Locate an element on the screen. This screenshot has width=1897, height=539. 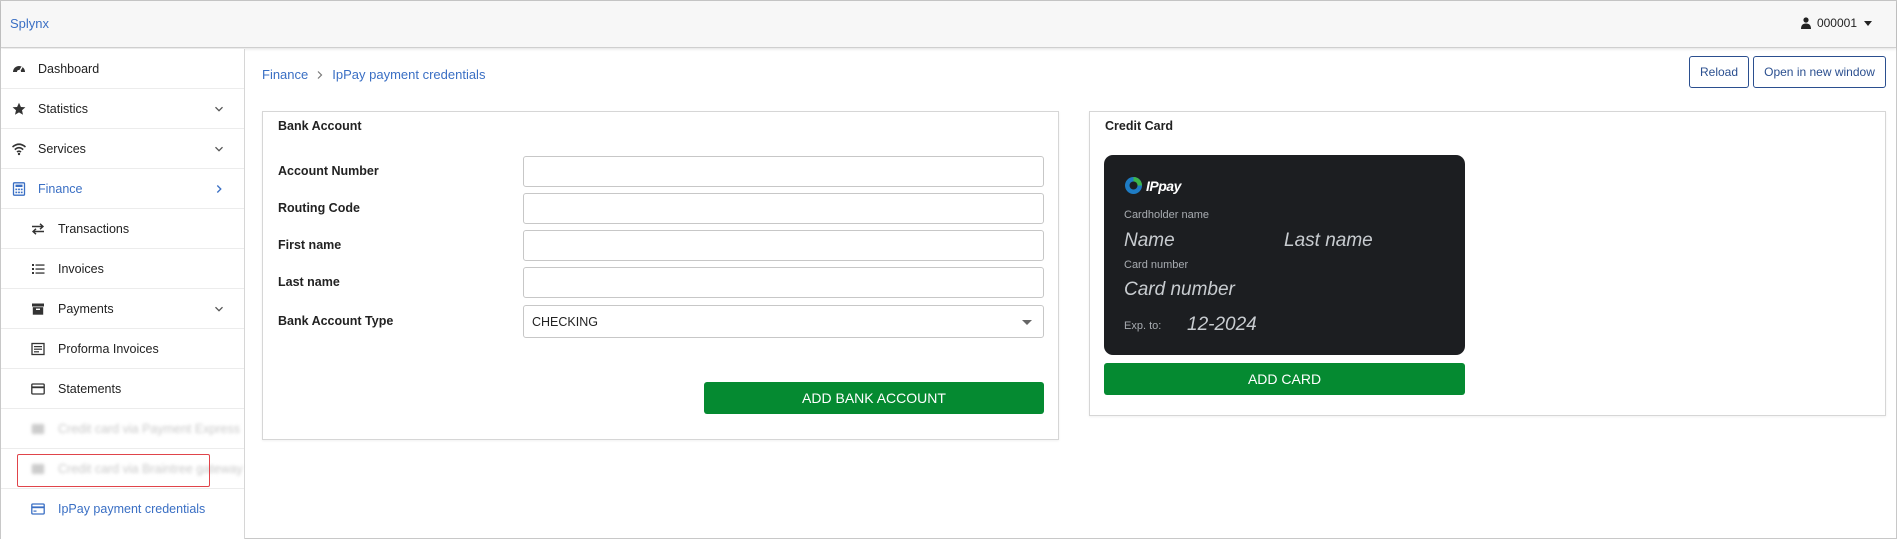
breadcrumb: Finance IpPay payment credentials is located at coordinates (373, 74).